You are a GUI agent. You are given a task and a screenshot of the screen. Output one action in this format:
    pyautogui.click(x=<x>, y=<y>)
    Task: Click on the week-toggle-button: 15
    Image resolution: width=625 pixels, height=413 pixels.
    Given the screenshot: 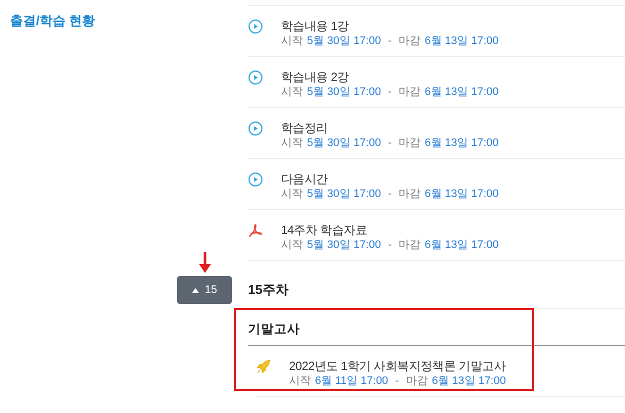 What is the action you would take?
    pyautogui.click(x=204, y=290)
    